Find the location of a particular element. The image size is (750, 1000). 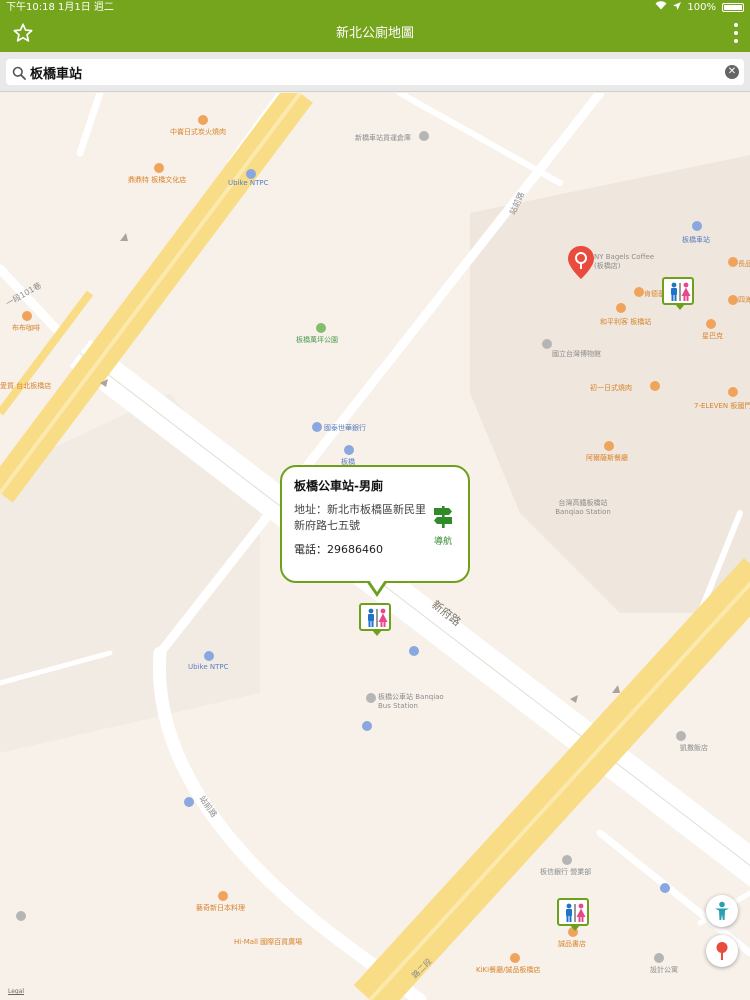

search-input is located at coordinates (375, 72).